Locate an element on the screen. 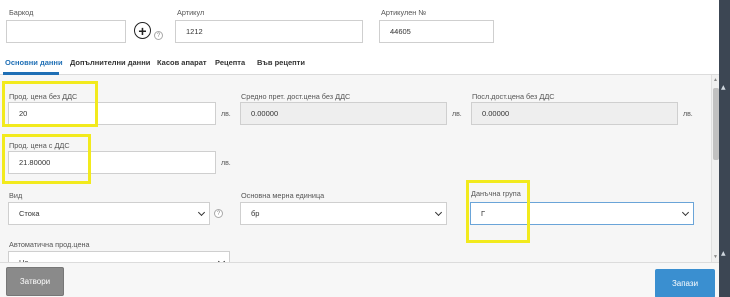 Image resolution: width=730 pixels, height=297 pixels. add-barcode-button: + is located at coordinates (142, 30).